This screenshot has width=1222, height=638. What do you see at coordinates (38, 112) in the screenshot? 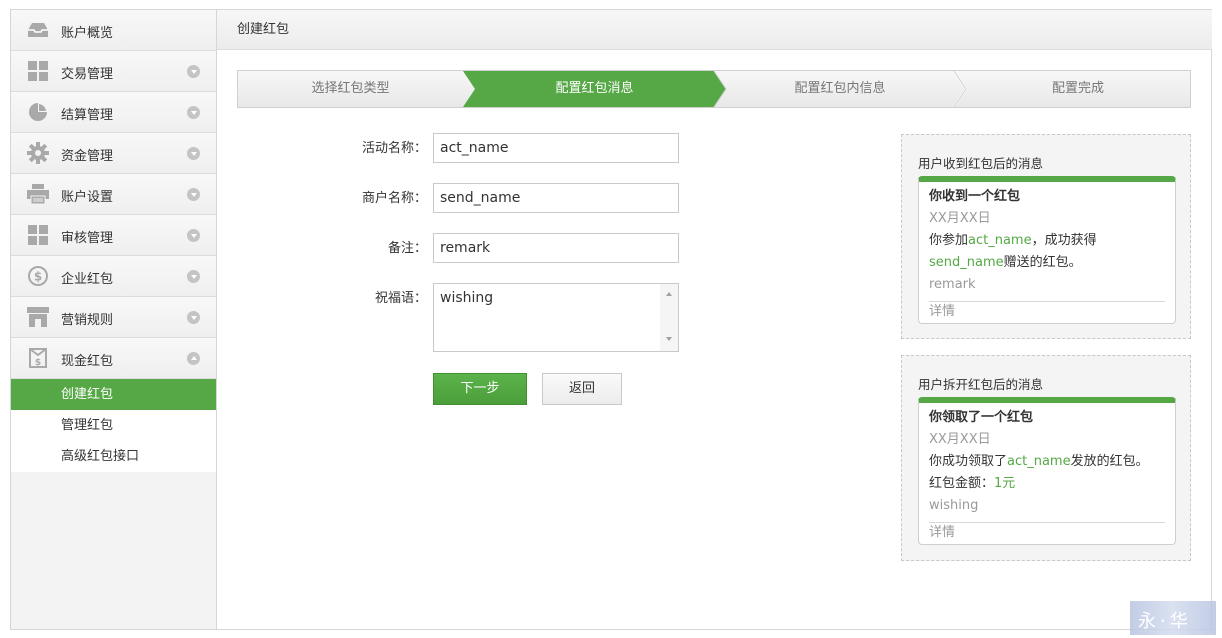
I see `pie-chart-icon` at bounding box center [38, 112].